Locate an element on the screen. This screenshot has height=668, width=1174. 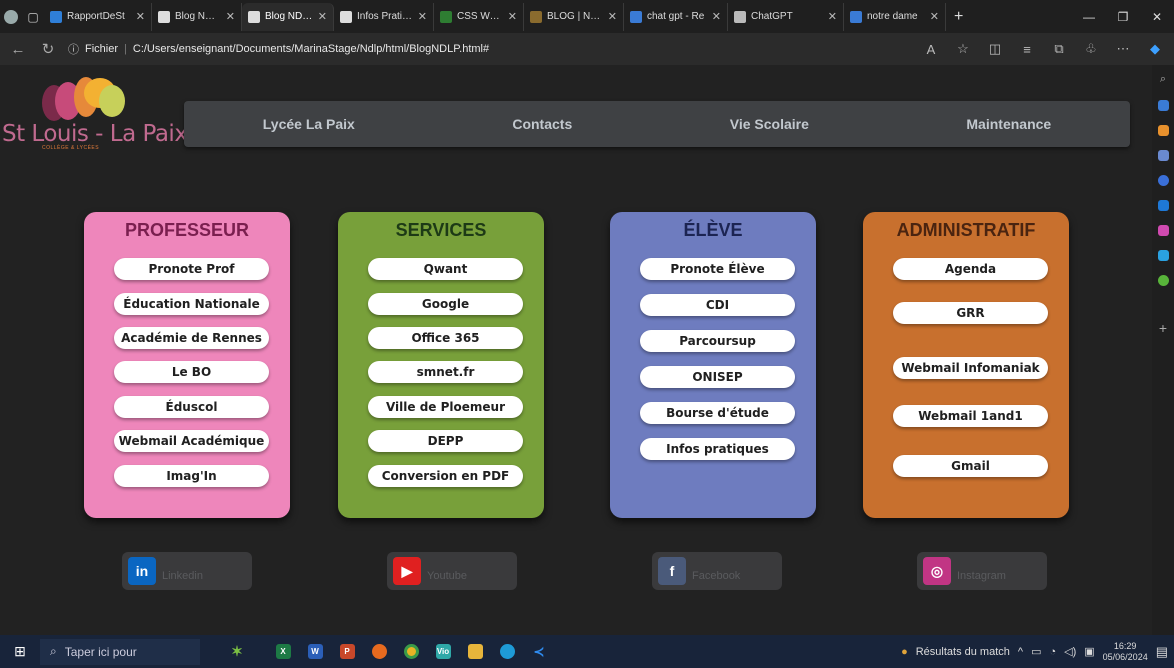
browser-tab: ChatGPT ✕ is located at coordinates (786, 16).